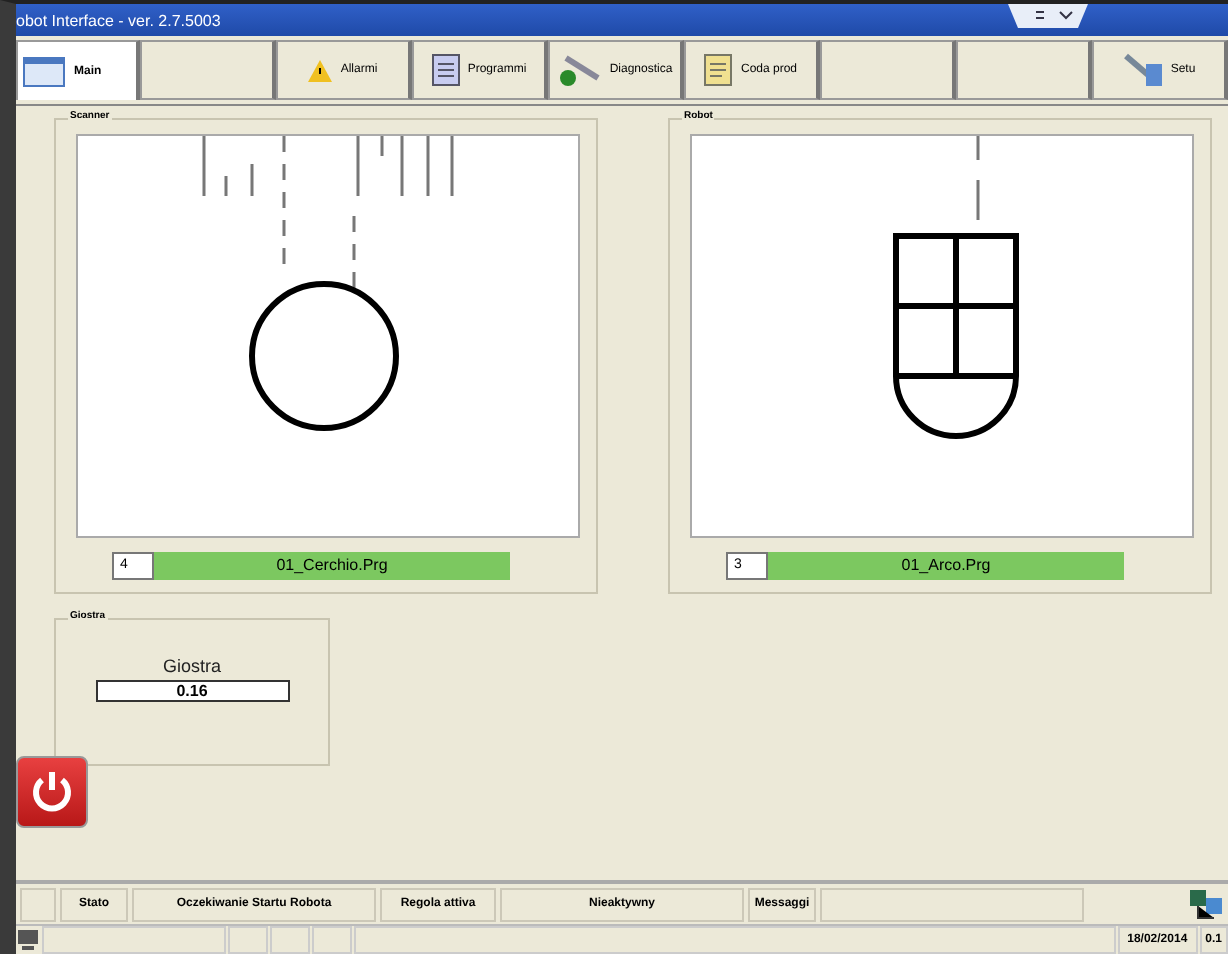 The image size is (1228, 954). What do you see at coordinates (946, 566) in the screenshot?
I see `program-name: 01_Arco.Prg` at bounding box center [946, 566].